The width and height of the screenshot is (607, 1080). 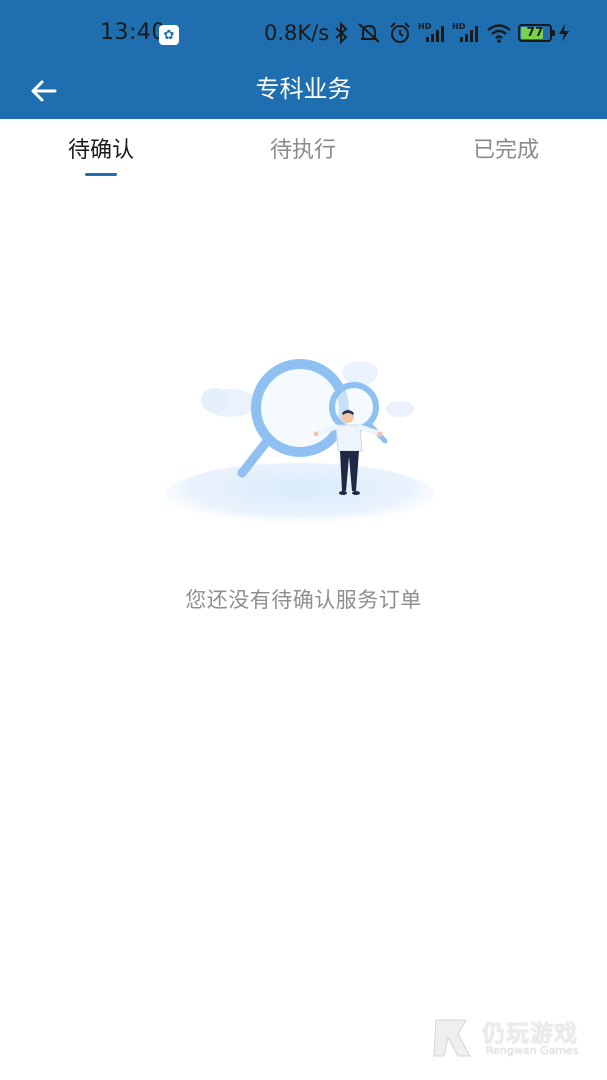 I want to click on status-time: 13:40, so click(x=133, y=32).